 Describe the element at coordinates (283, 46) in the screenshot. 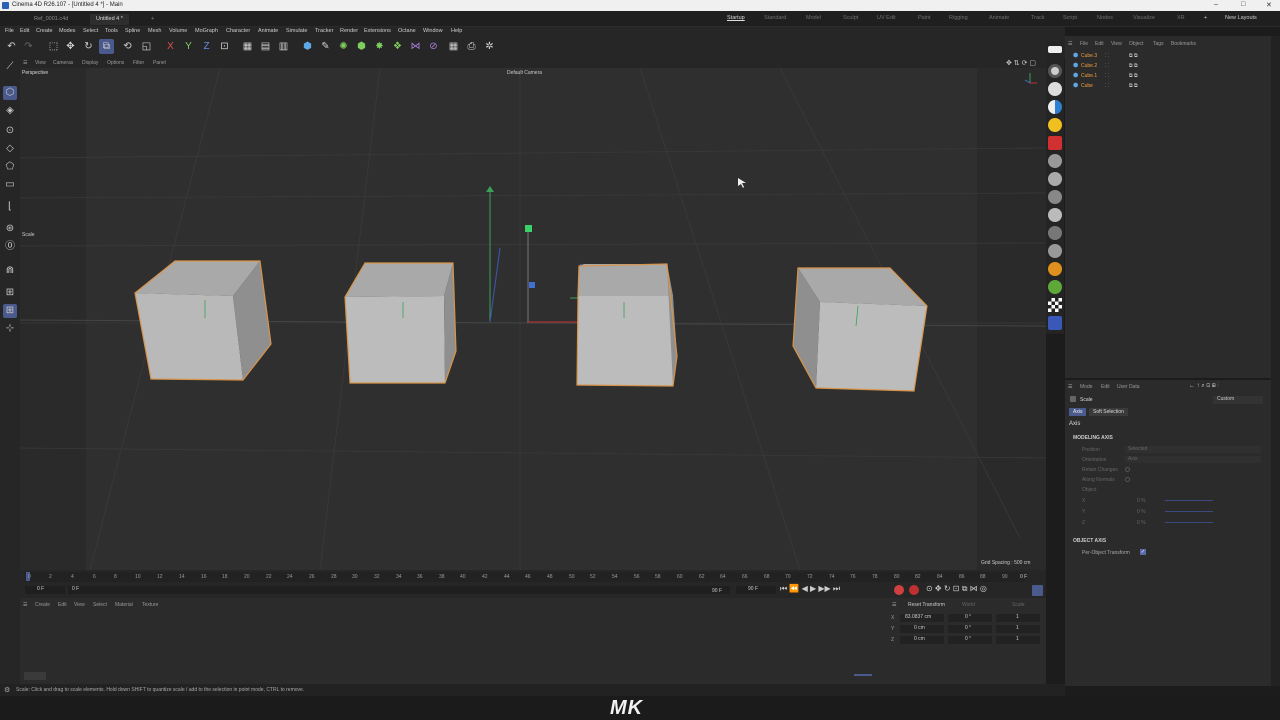

I see `edit-render-settings-icon: ▥` at that location.